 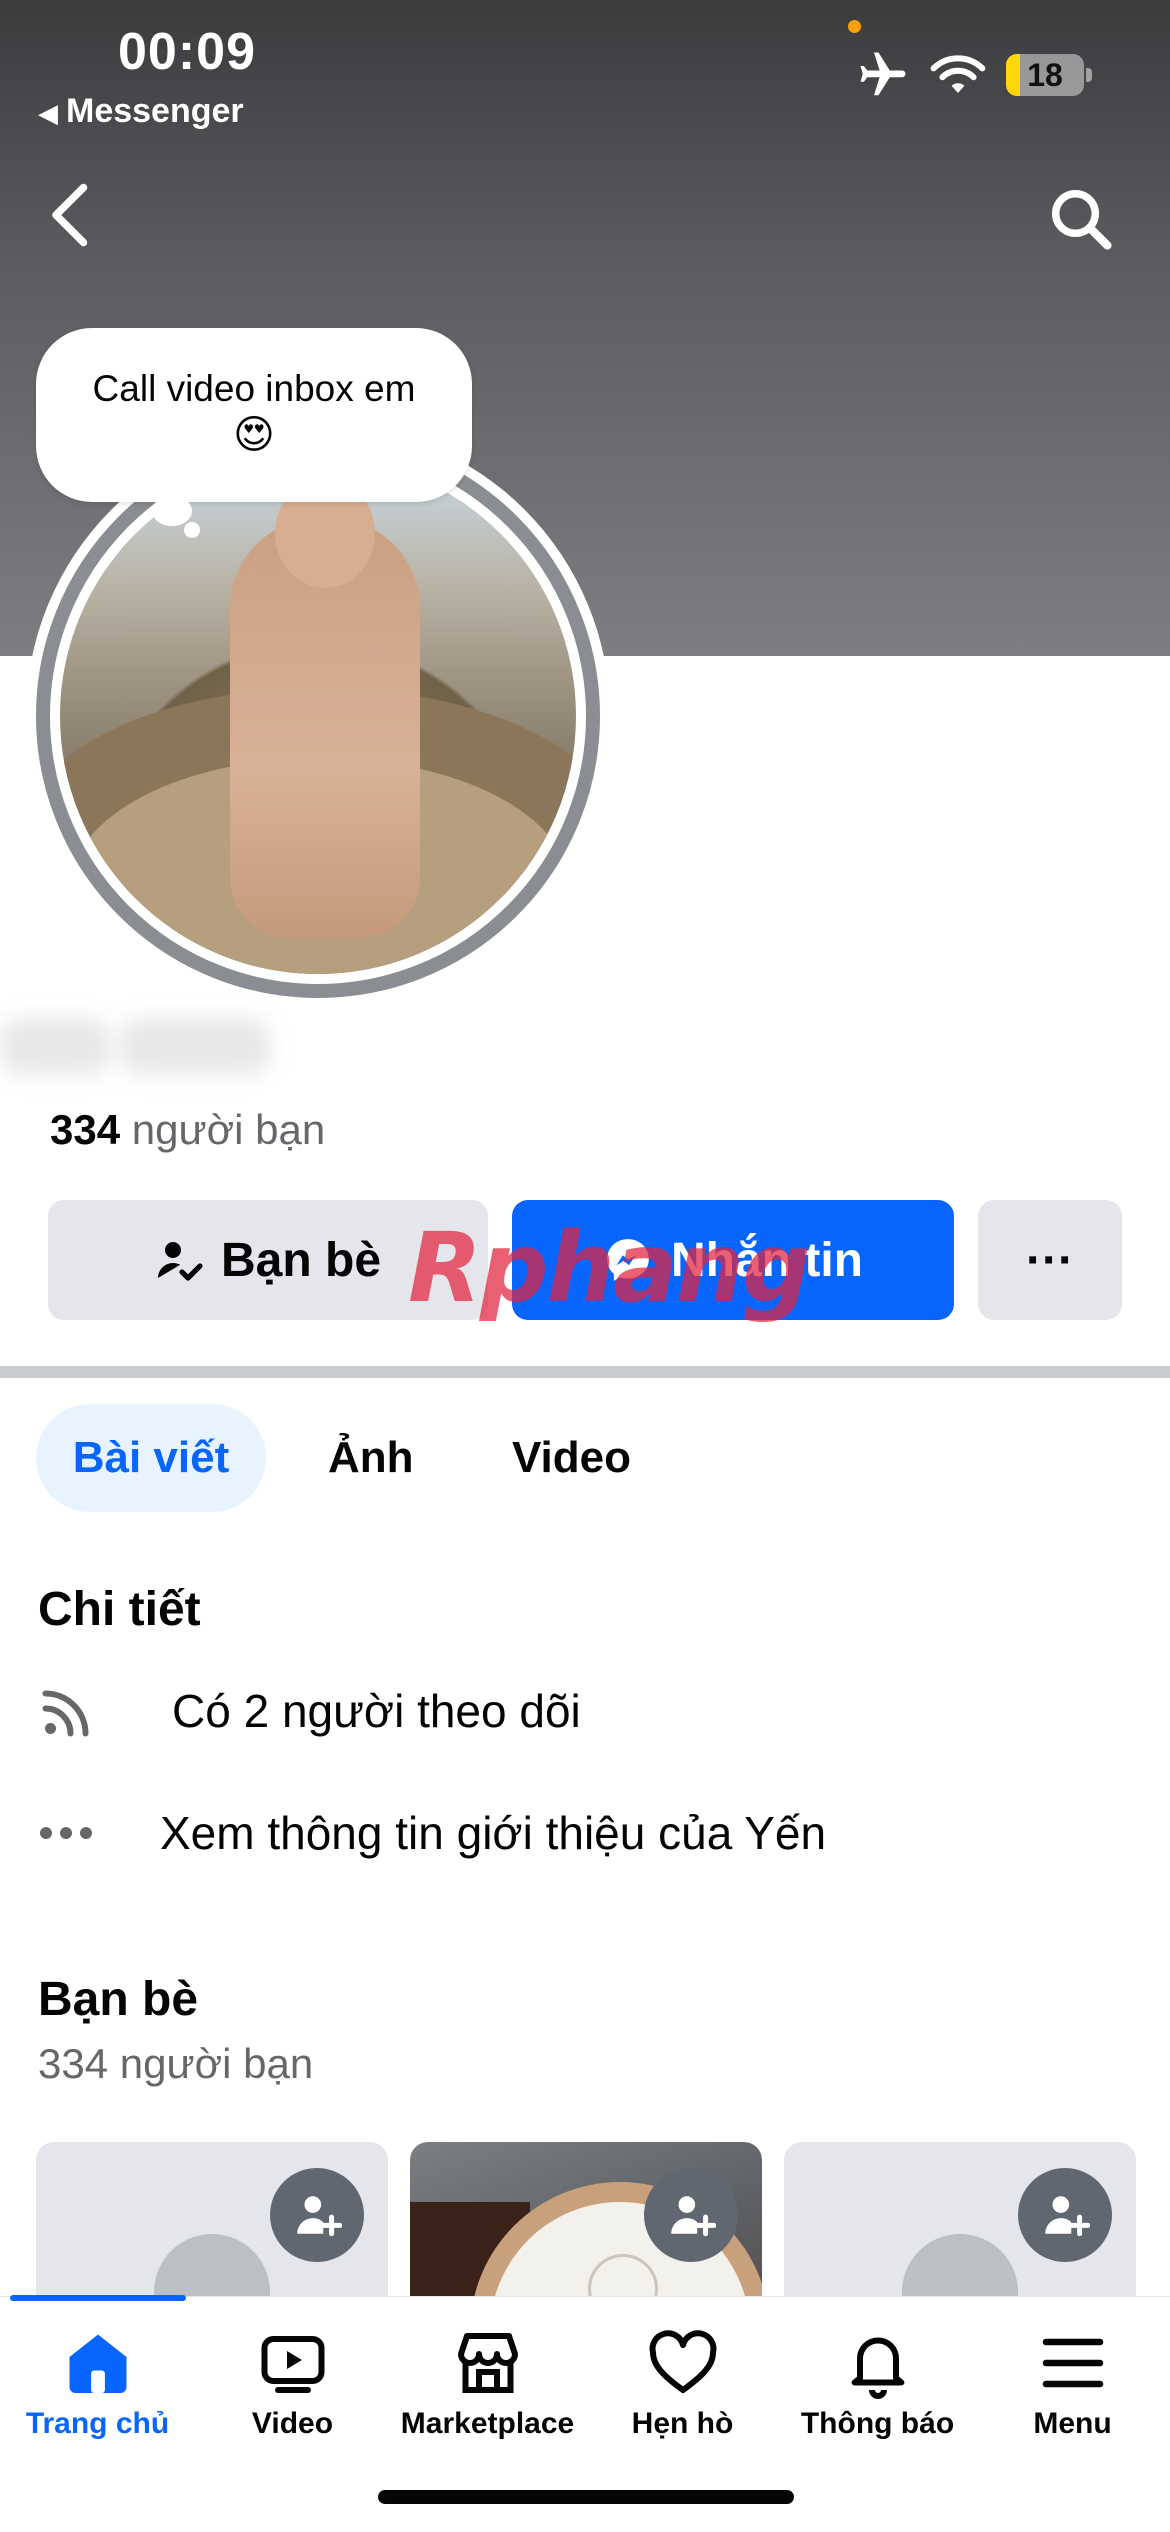 What do you see at coordinates (176, 2063) in the screenshot?
I see `friends-section-subtitle: 334 người bạn` at bounding box center [176, 2063].